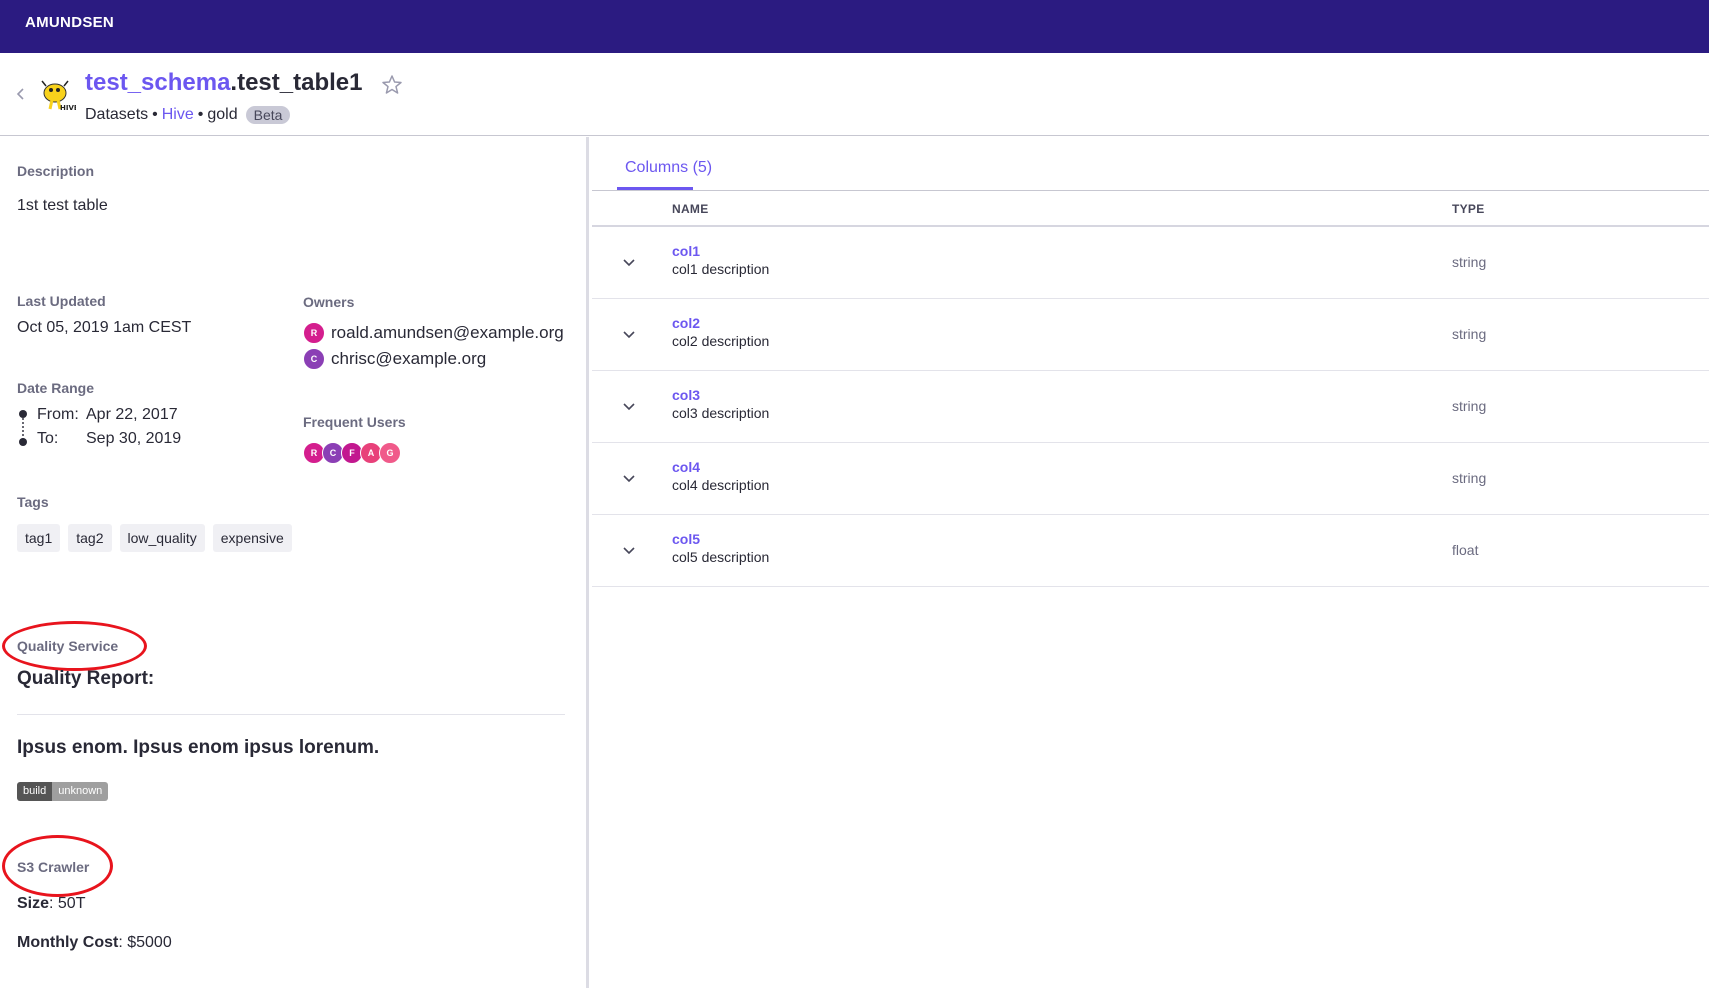 This screenshot has width=1709, height=988. Describe the element at coordinates (1150, 551) in the screenshot. I see `table-row: col5 col5 description float` at that location.